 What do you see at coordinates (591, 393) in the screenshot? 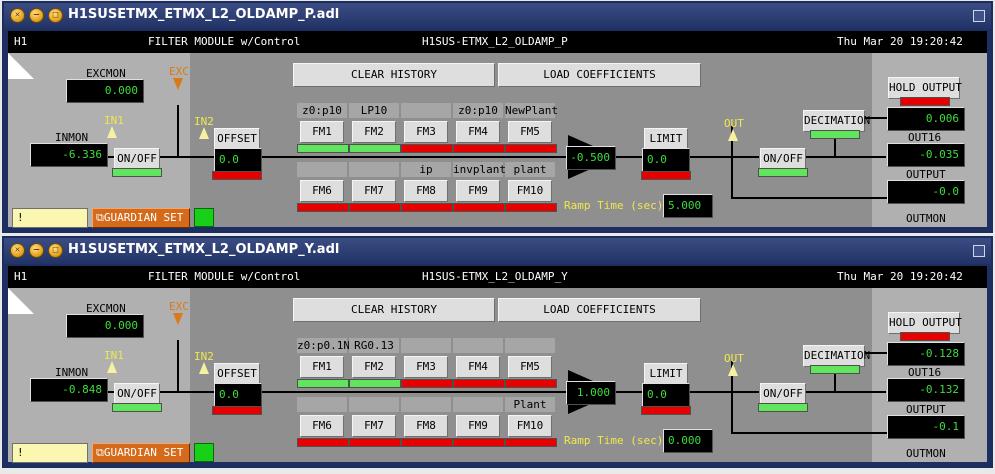
I see `gain-input: 1.000` at bounding box center [591, 393].